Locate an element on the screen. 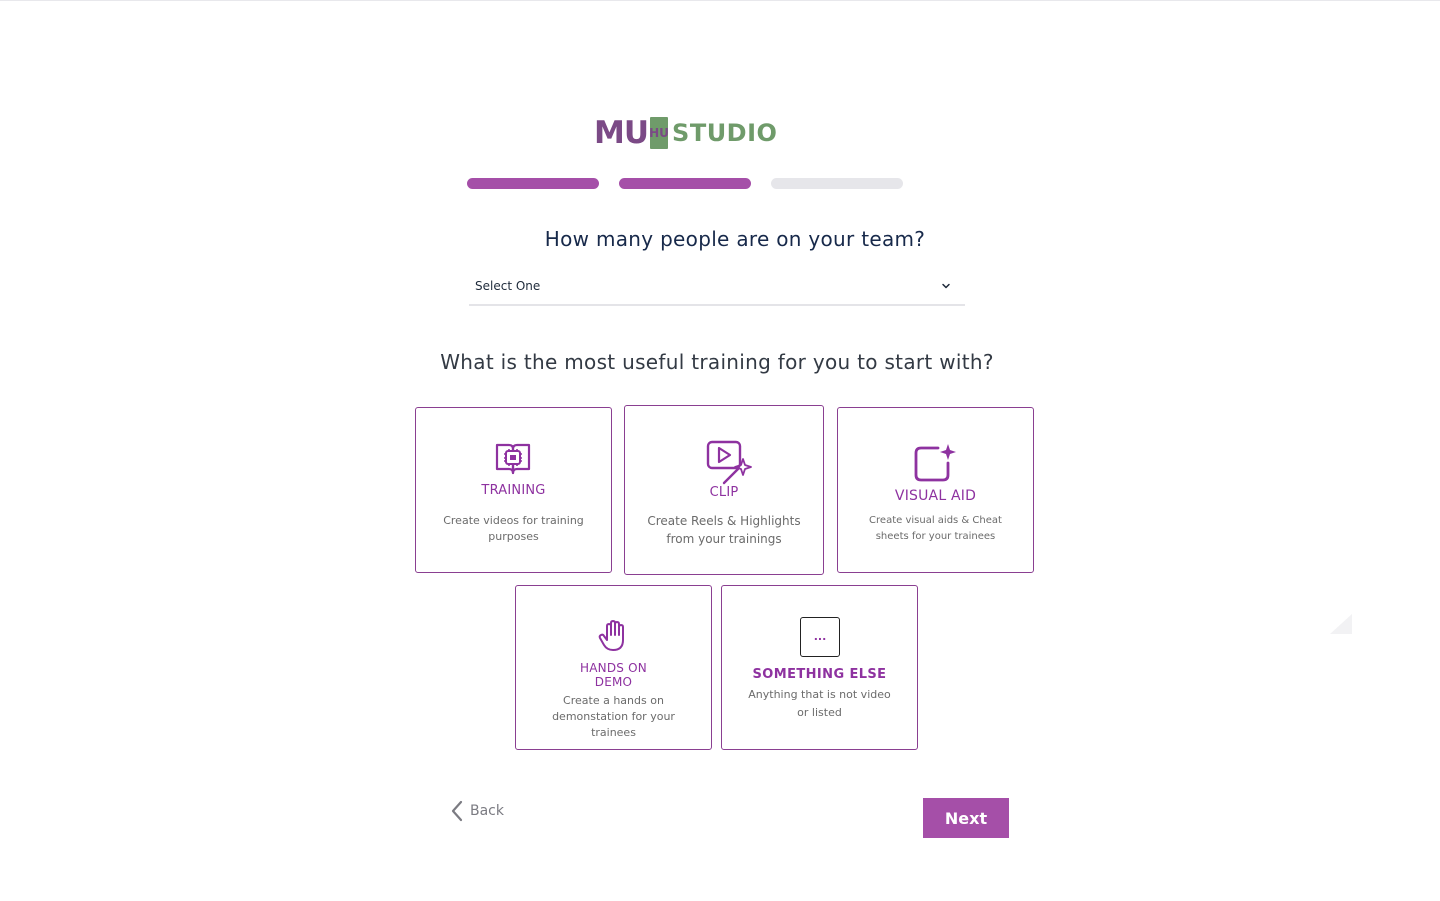 The width and height of the screenshot is (1440, 901). back-label: Back is located at coordinates (487, 811).